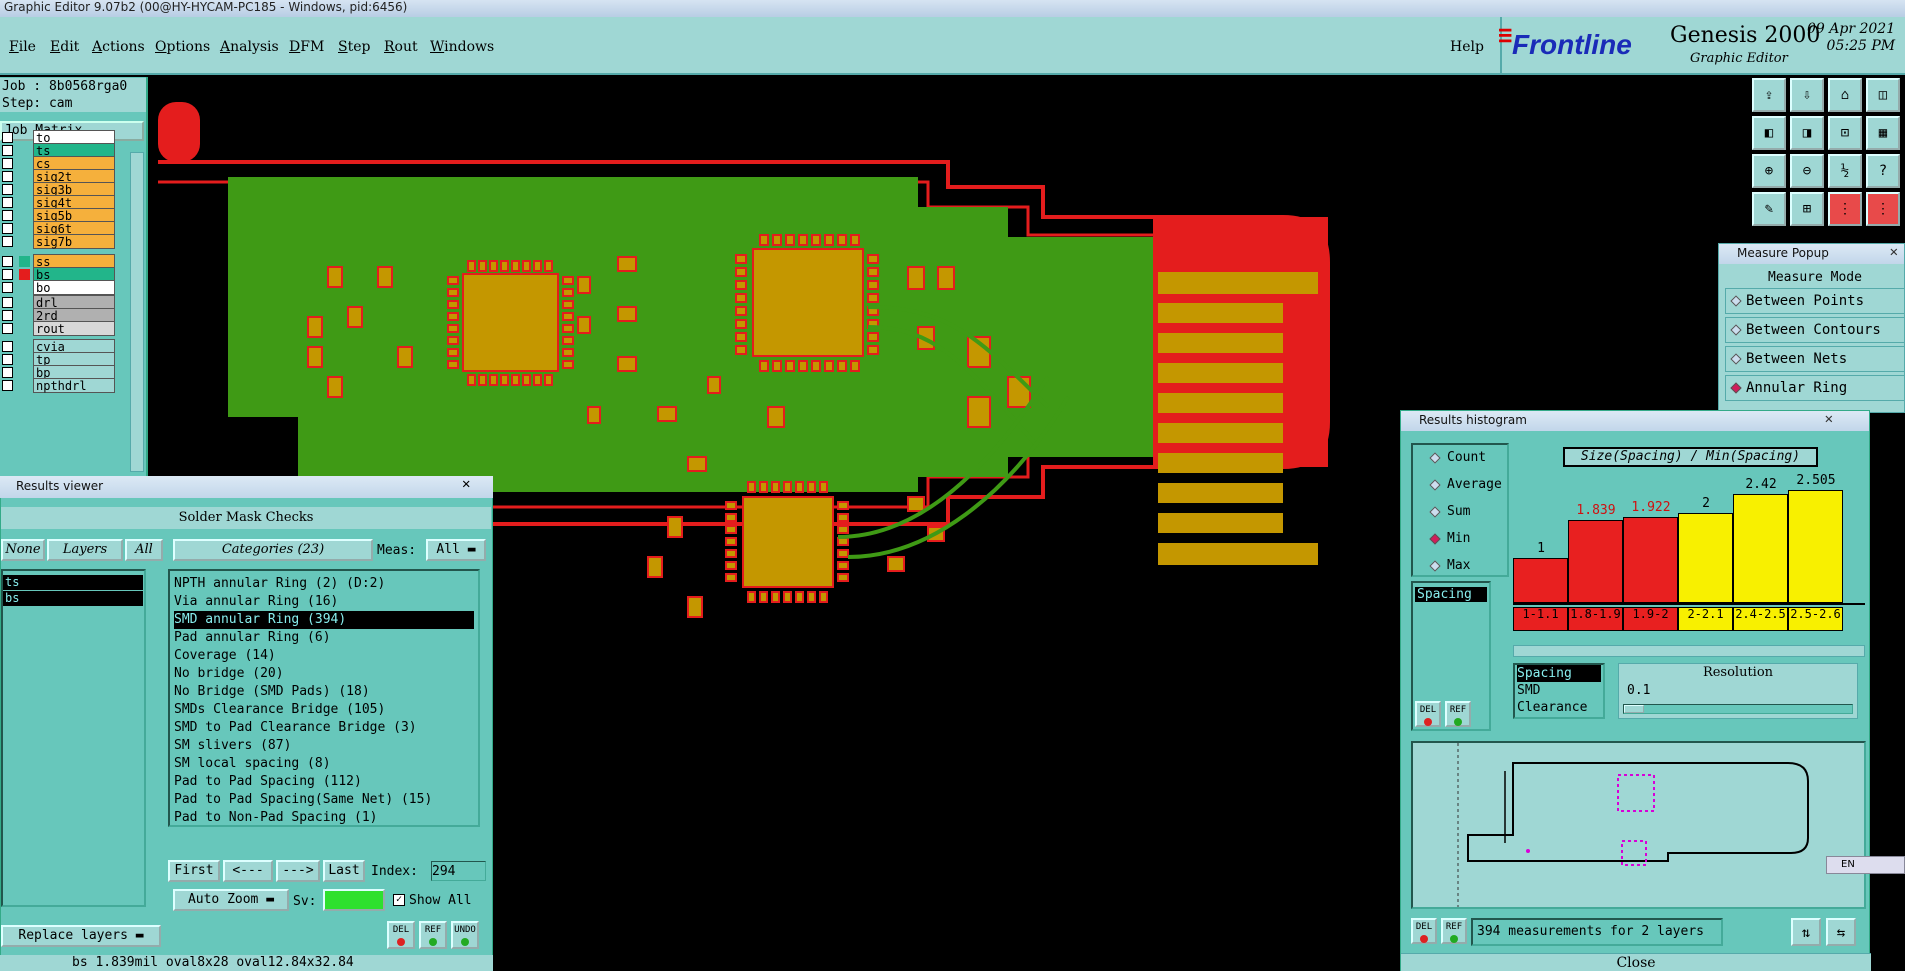 The image size is (1905, 971). I want to click on menu-rout: Rout, so click(401, 47).